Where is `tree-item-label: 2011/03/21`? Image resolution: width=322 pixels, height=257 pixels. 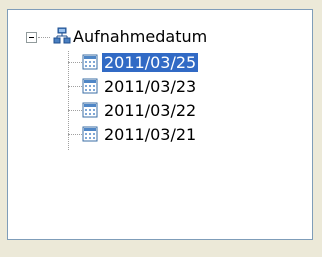
tree-item-label: 2011/03/21 is located at coordinates (150, 134).